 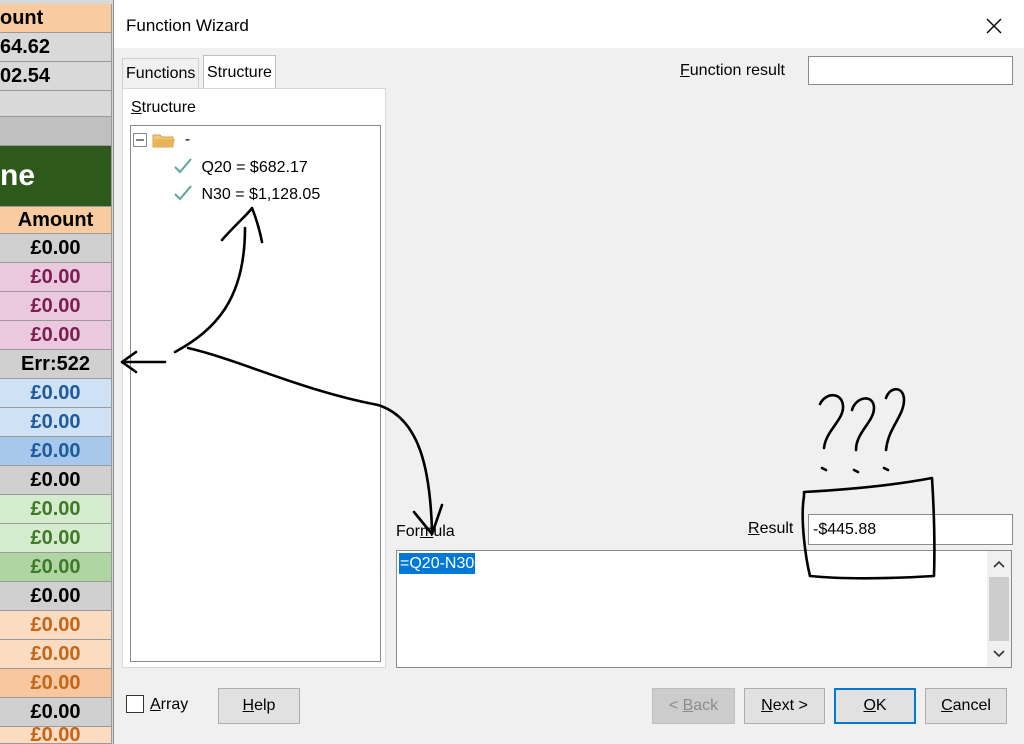 I want to click on spreadsheet-cell: 64.62, so click(x=56, y=47).